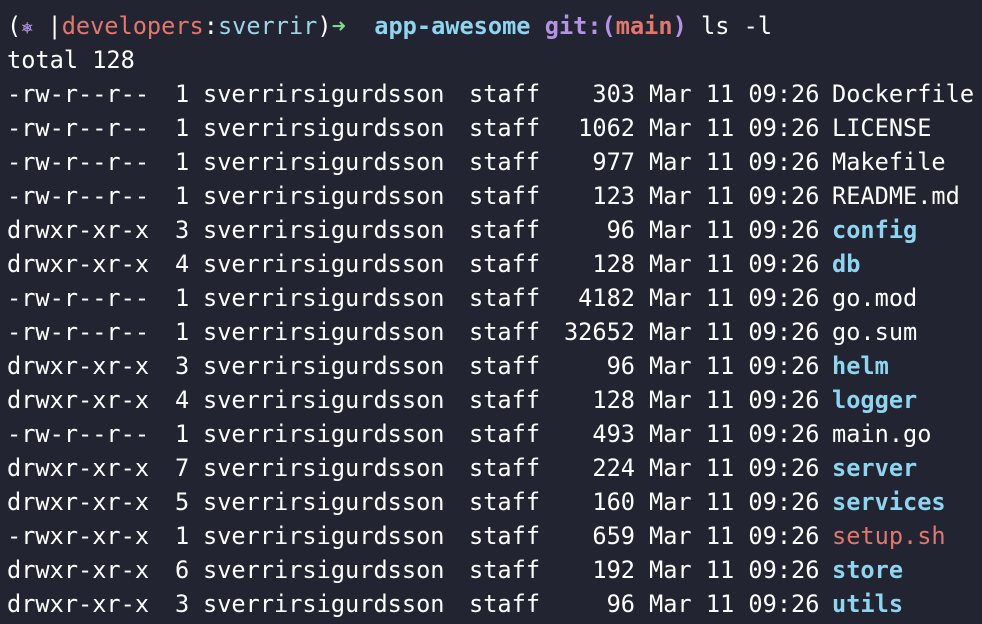  Describe the element at coordinates (679, 26) in the screenshot. I see `prompt-git-close: )` at that location.